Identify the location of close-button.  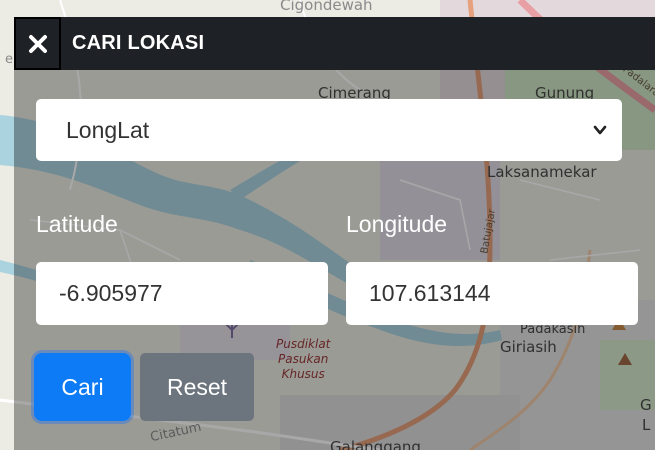
(37, 43).